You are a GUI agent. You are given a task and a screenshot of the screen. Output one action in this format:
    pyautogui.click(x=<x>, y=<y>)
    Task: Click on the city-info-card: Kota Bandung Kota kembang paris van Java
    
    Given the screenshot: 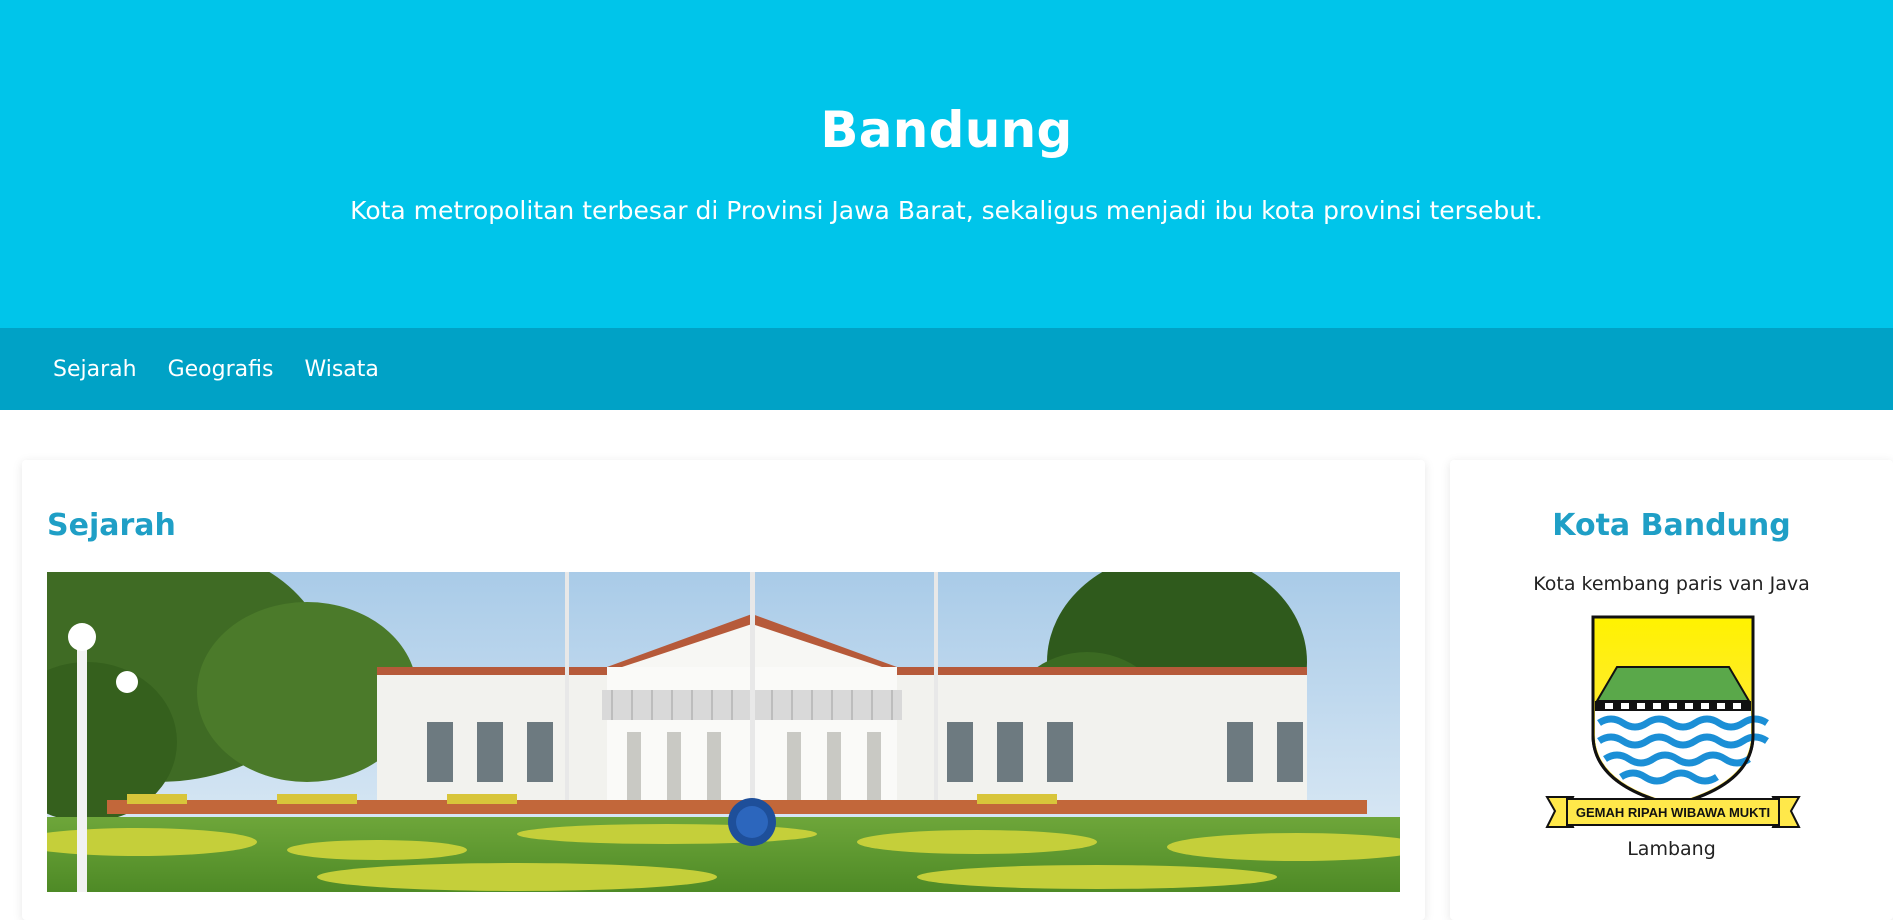 What is the action you would take?
    pyautogui.click(x=1671, y=690)
    